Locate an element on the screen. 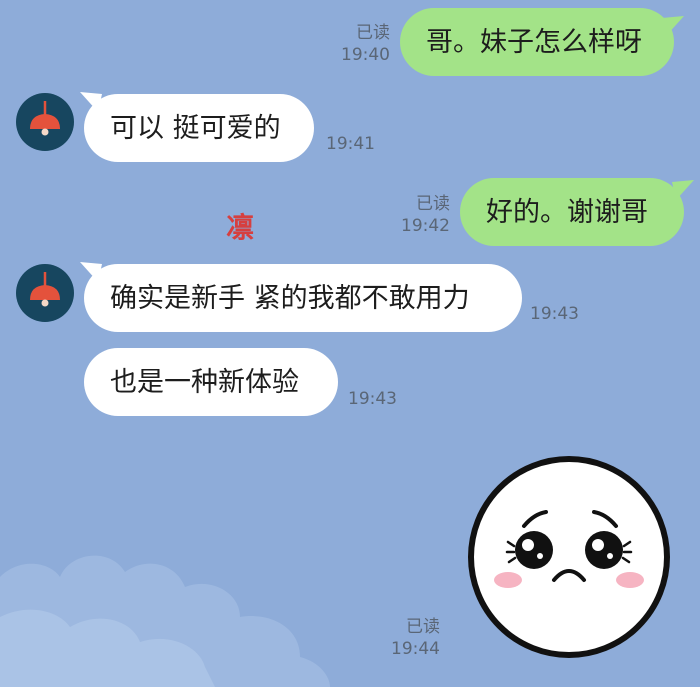 The height and width of the screenshot is (687, 700). message-bubble: 好的。谢谢哥 is located at coordinates (572, 212).